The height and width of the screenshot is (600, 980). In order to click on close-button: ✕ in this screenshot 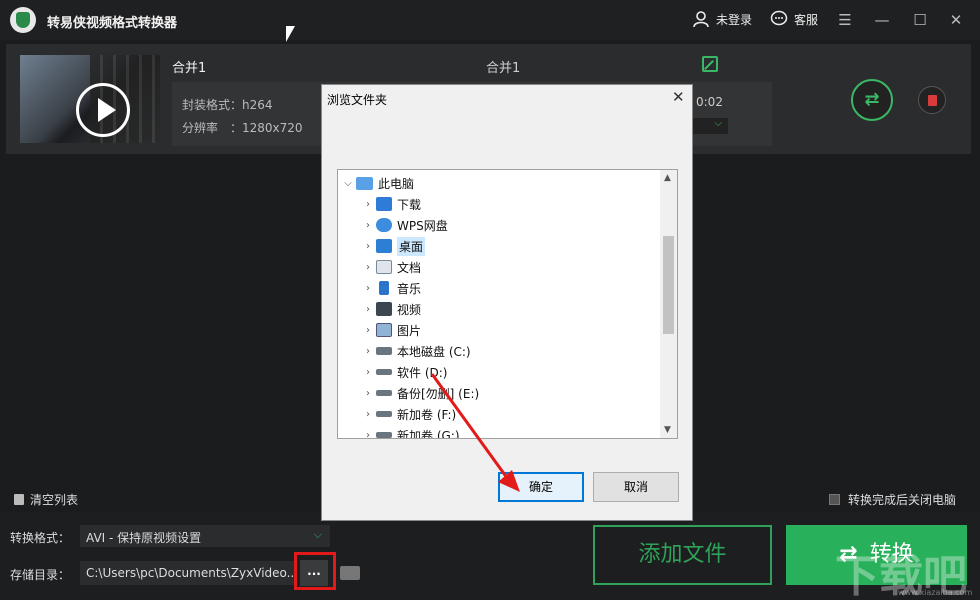, I will do `click(956, 20)`.